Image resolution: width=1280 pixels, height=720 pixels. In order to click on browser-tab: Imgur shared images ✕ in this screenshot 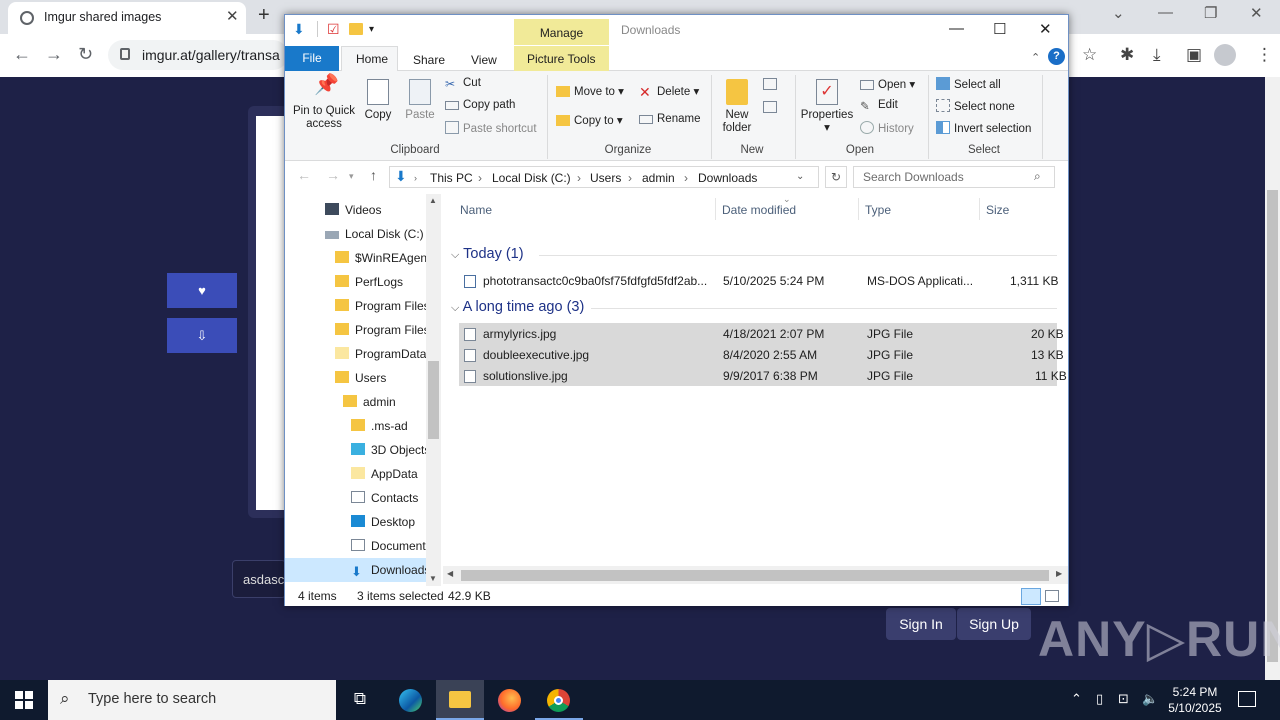, I will do `click(127, 18)`.